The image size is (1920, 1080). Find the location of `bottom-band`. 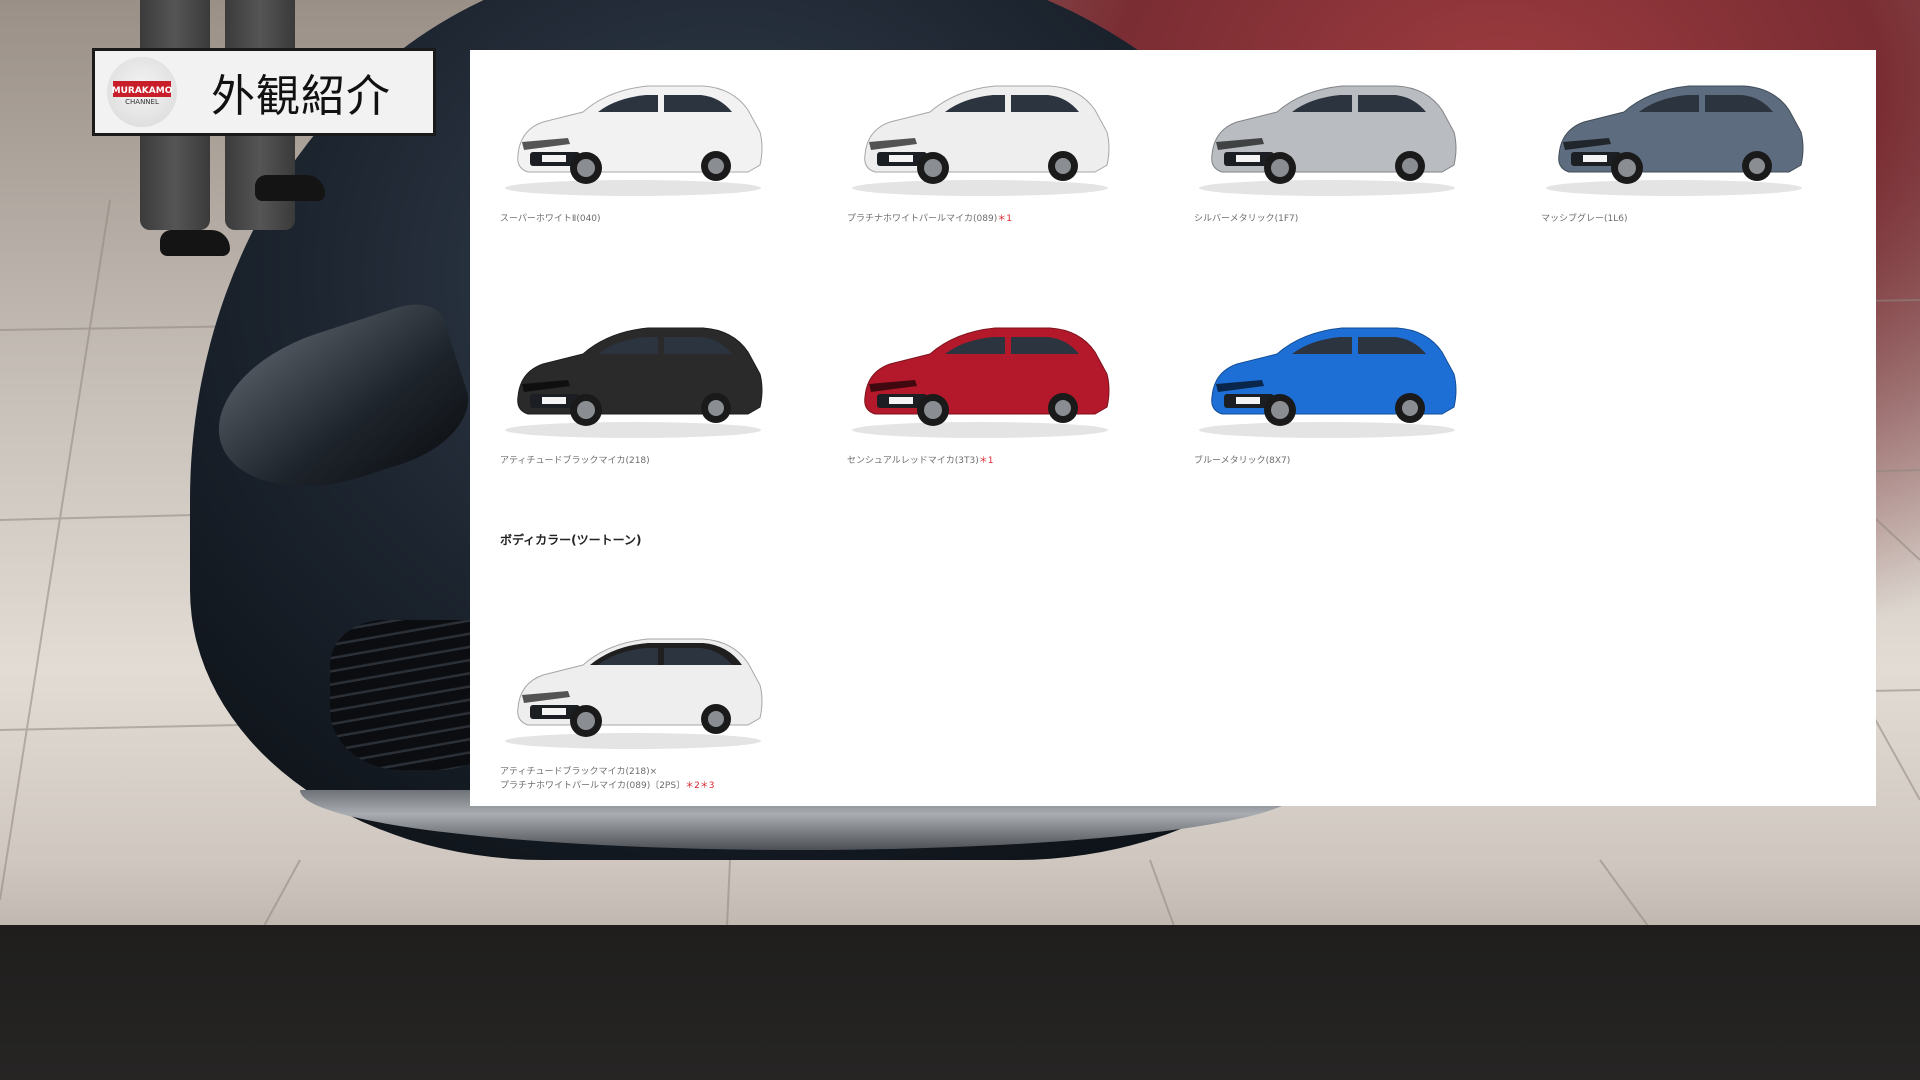

bottom-band is located at coordinates (960, 1002).